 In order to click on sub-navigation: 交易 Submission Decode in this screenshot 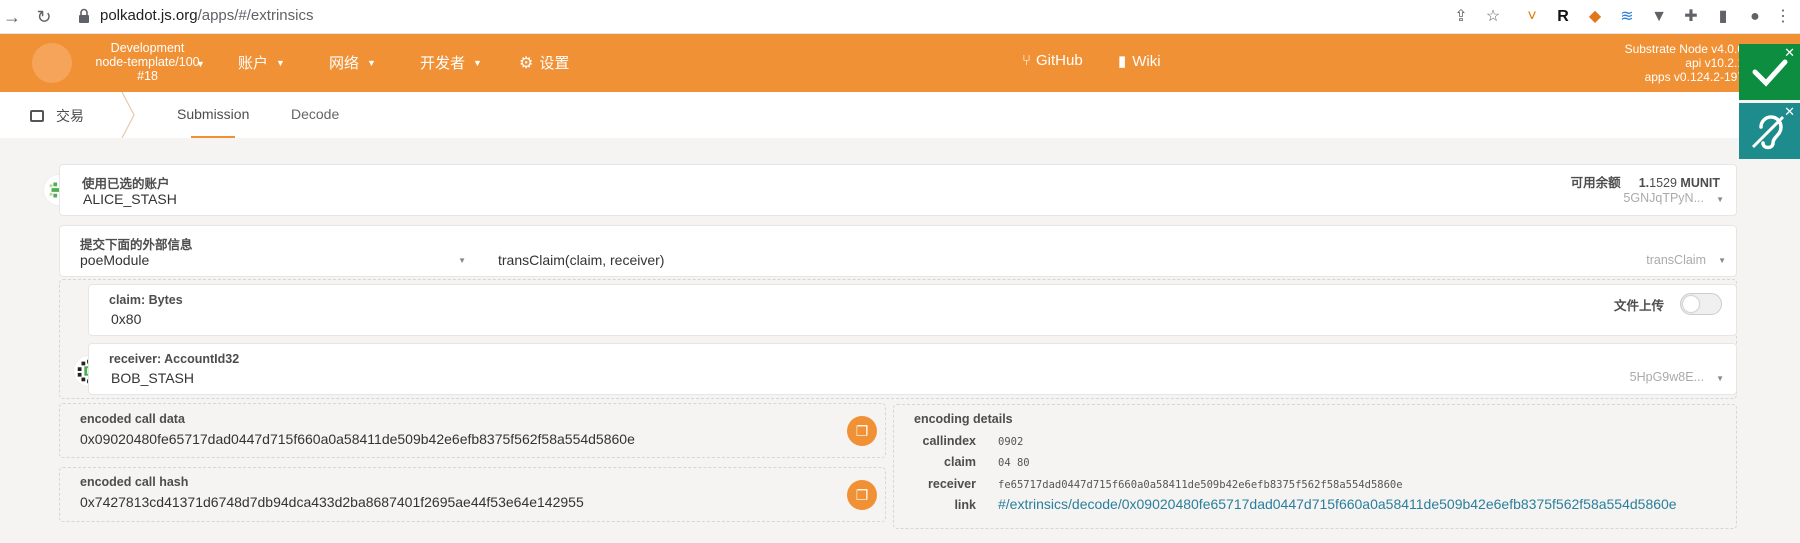, I will do `click(869, 115)`.